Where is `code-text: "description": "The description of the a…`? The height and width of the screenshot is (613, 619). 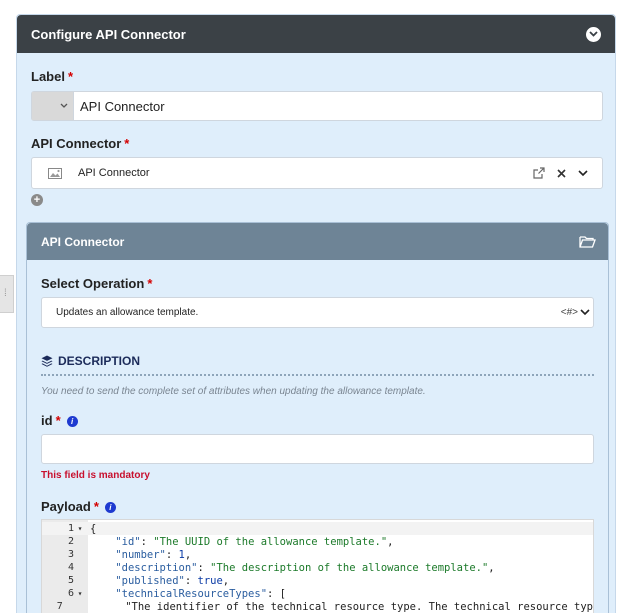 code-text: "description": "The description of the a… is located at coordinates (305, 567).